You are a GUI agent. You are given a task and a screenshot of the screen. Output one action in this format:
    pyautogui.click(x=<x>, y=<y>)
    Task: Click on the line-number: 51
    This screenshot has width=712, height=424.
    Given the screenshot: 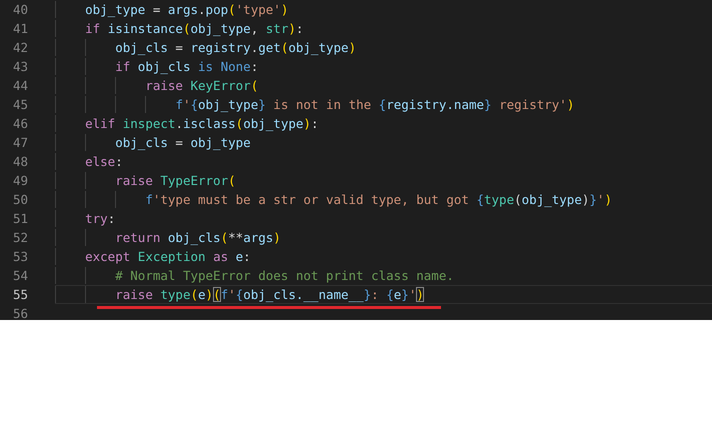 What is the action you would take?
    pyautogui.click(x=20, y=219)
    